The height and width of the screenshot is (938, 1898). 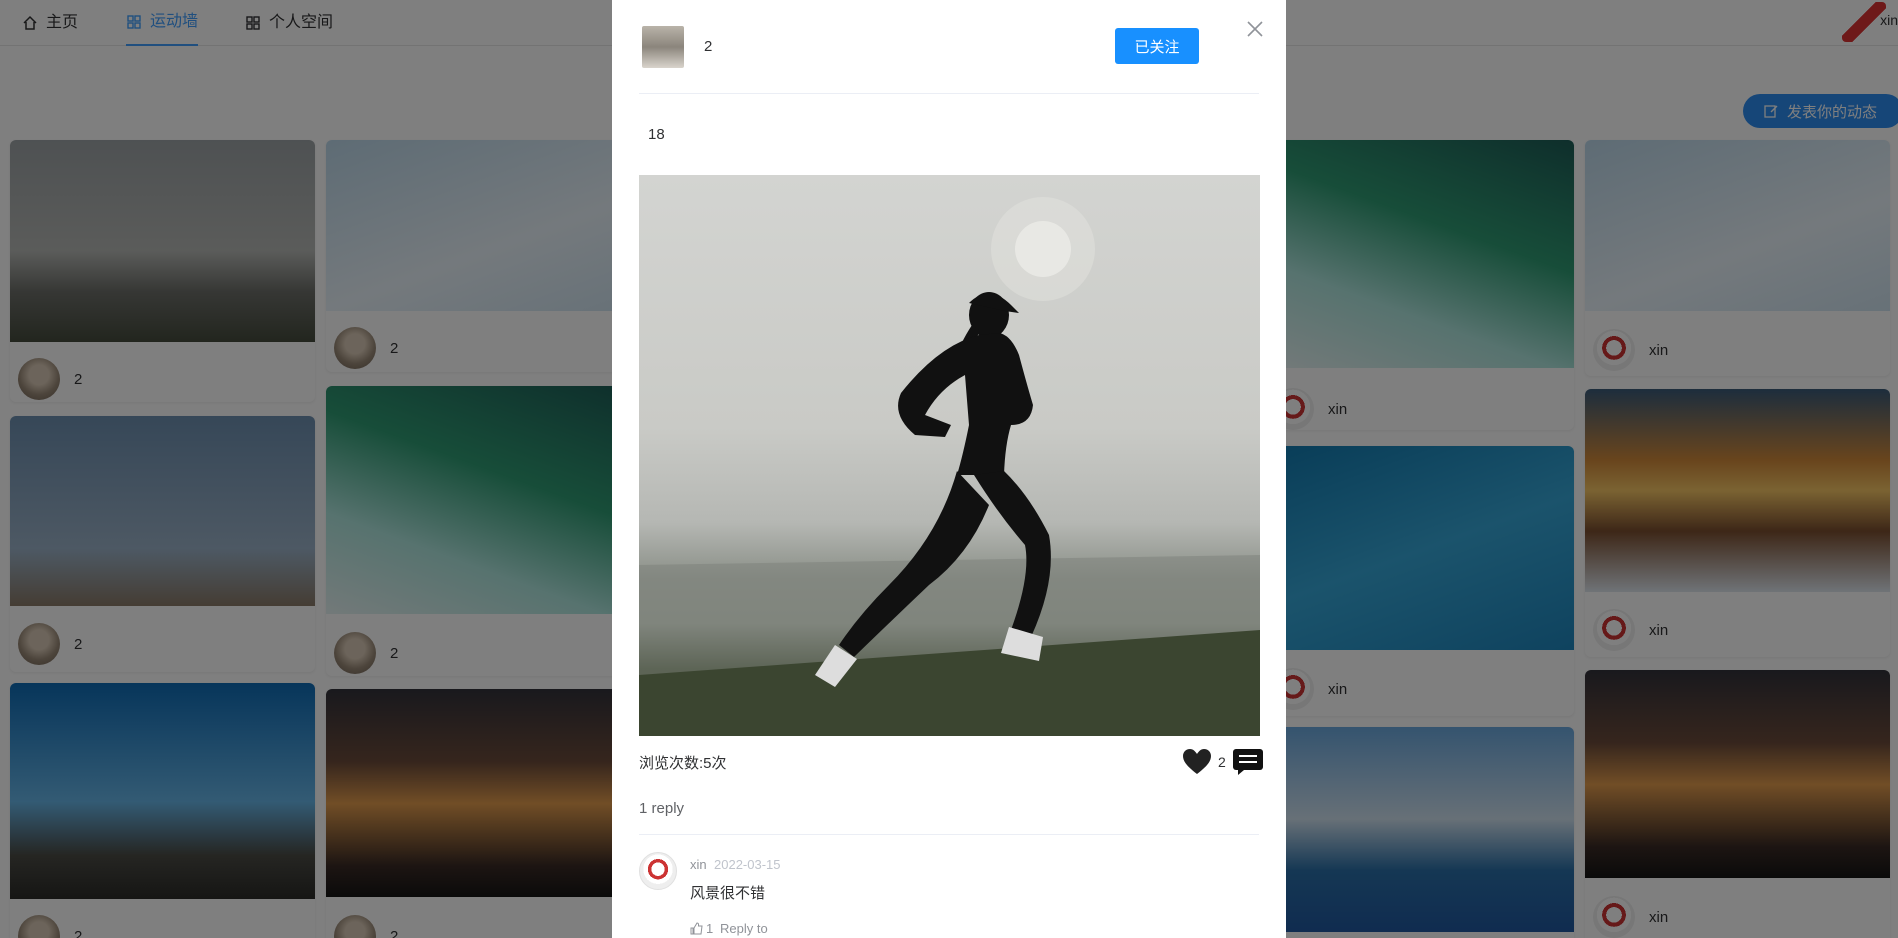 I want to click on thumbs-up-icon, so click(x=696, y=928).